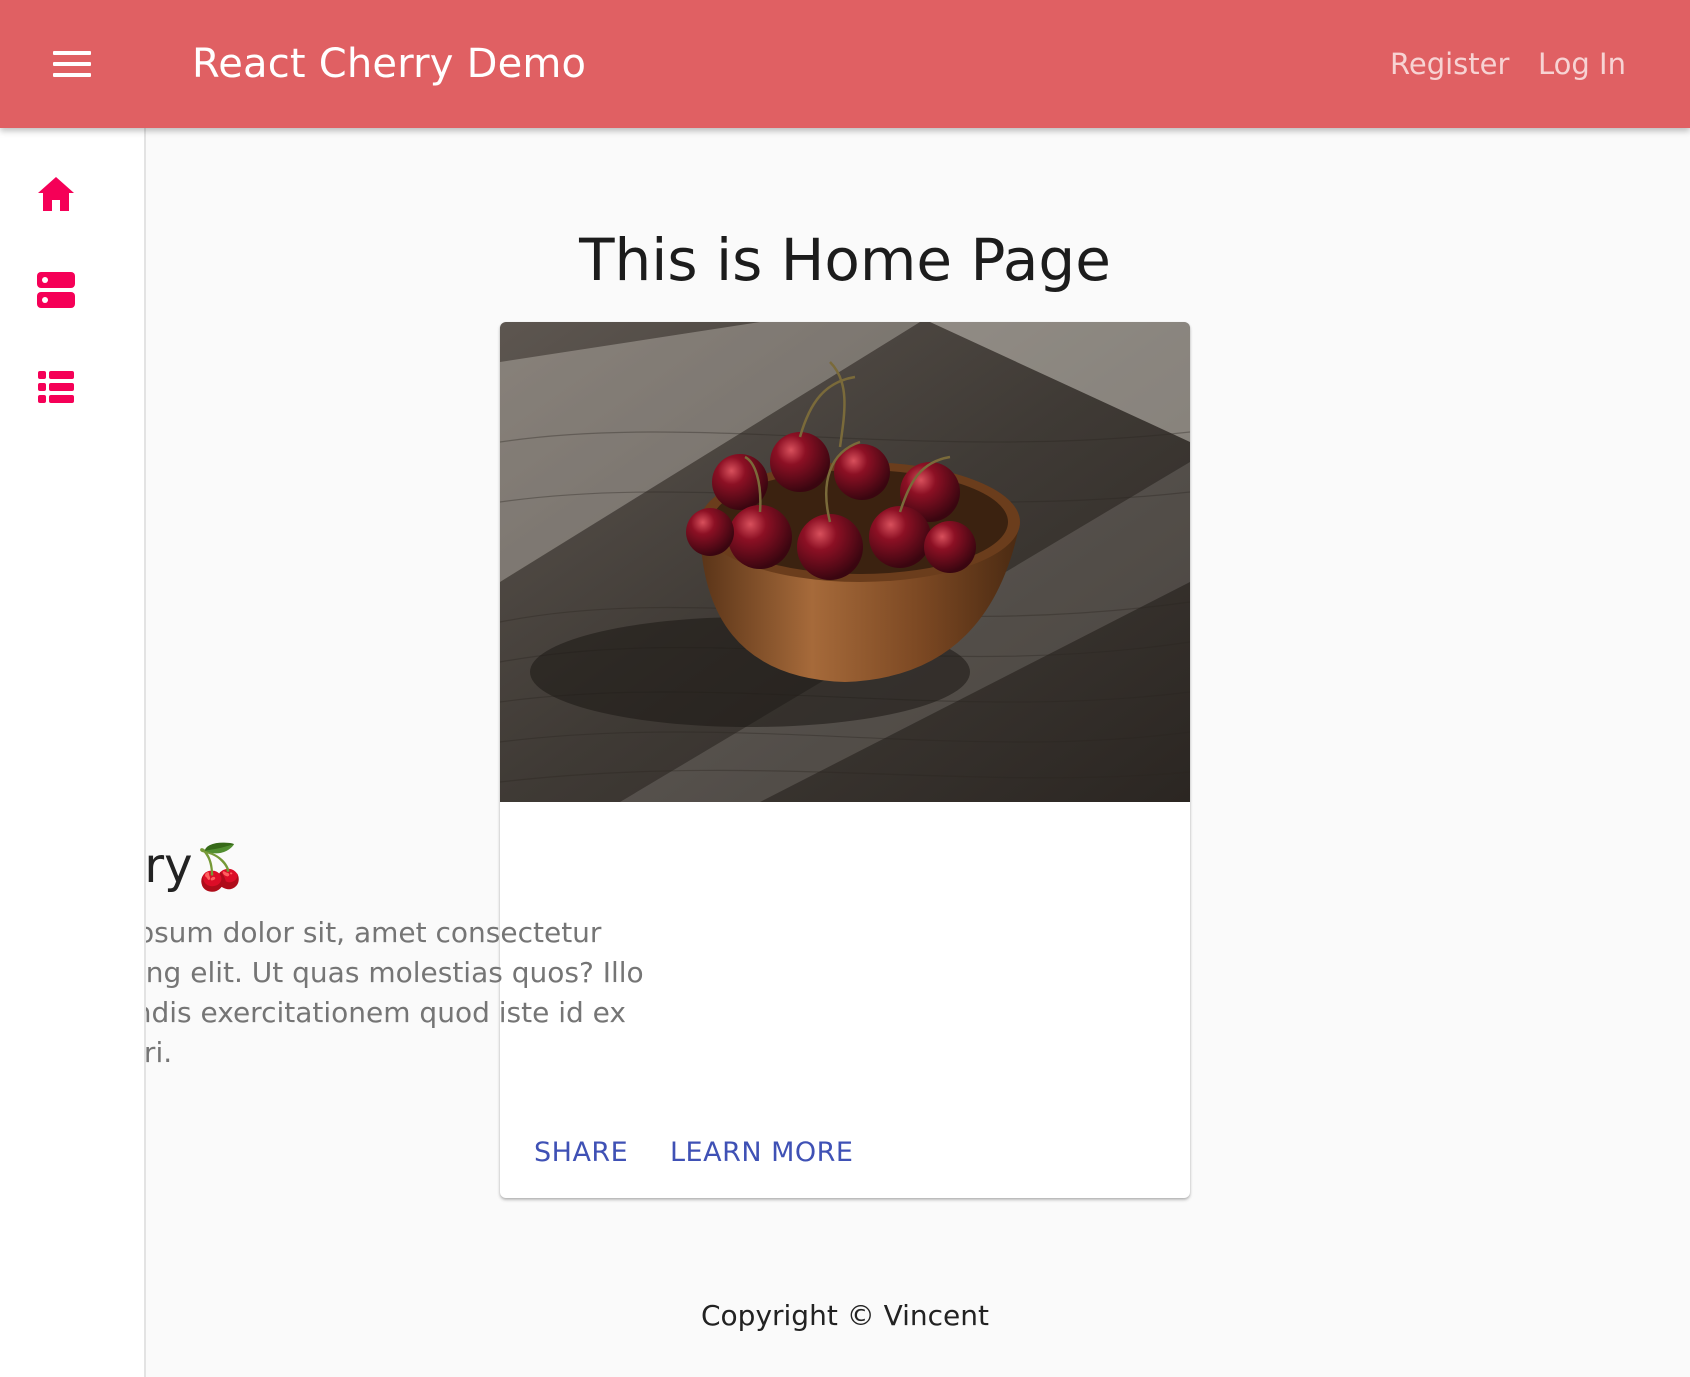 Image resolution: width=1690 pixels, height=1377 pixels. What do you see at coordinates (389, 64) in the screenshot?
I see `app-title: React Cherry Demo` at bounding box center [389, 64].